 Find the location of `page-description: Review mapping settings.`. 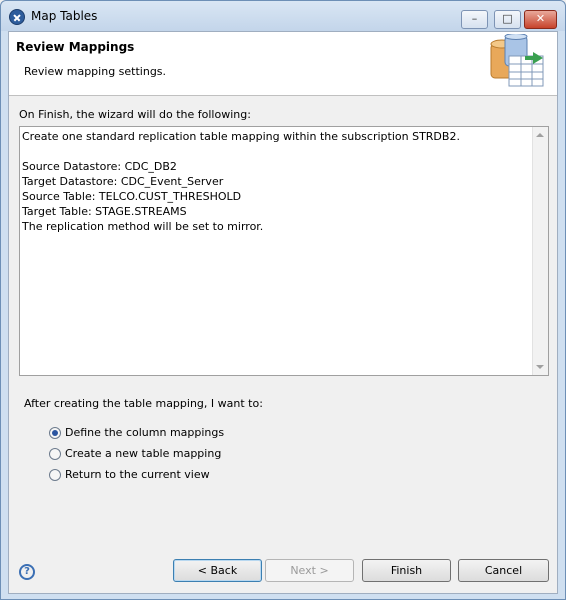

page-description: Review mapping settings. is located at coordinates (95, 71).